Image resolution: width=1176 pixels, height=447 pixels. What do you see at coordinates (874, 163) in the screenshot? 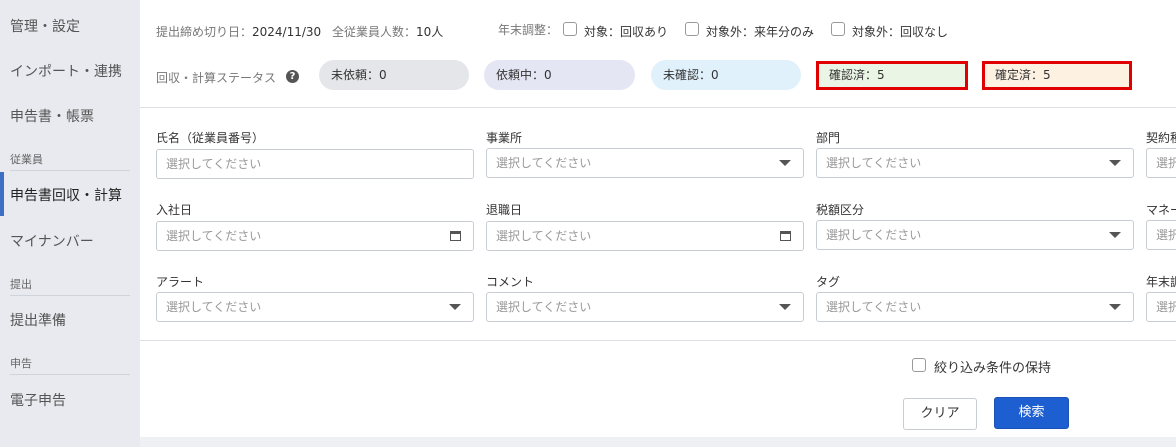
I see `department-select-placeholder: 選択してください` at bounding box center [874, 163].